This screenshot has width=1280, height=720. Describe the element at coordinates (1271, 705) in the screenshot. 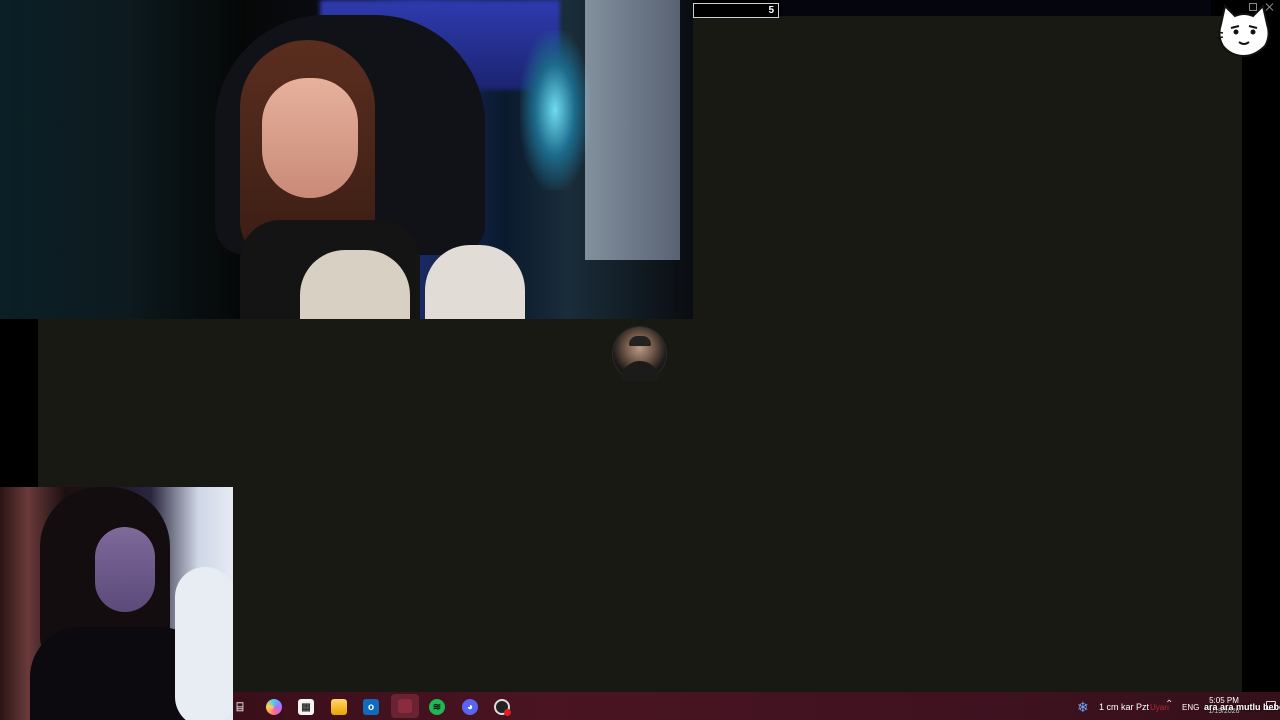

I see `notification-icon` at that location.